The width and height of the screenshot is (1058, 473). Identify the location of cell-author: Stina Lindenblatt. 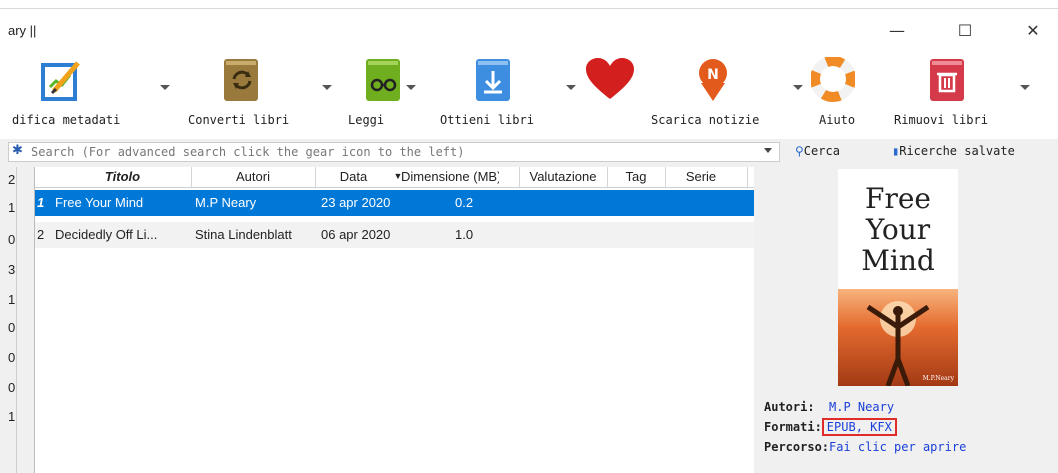
(243, 234).